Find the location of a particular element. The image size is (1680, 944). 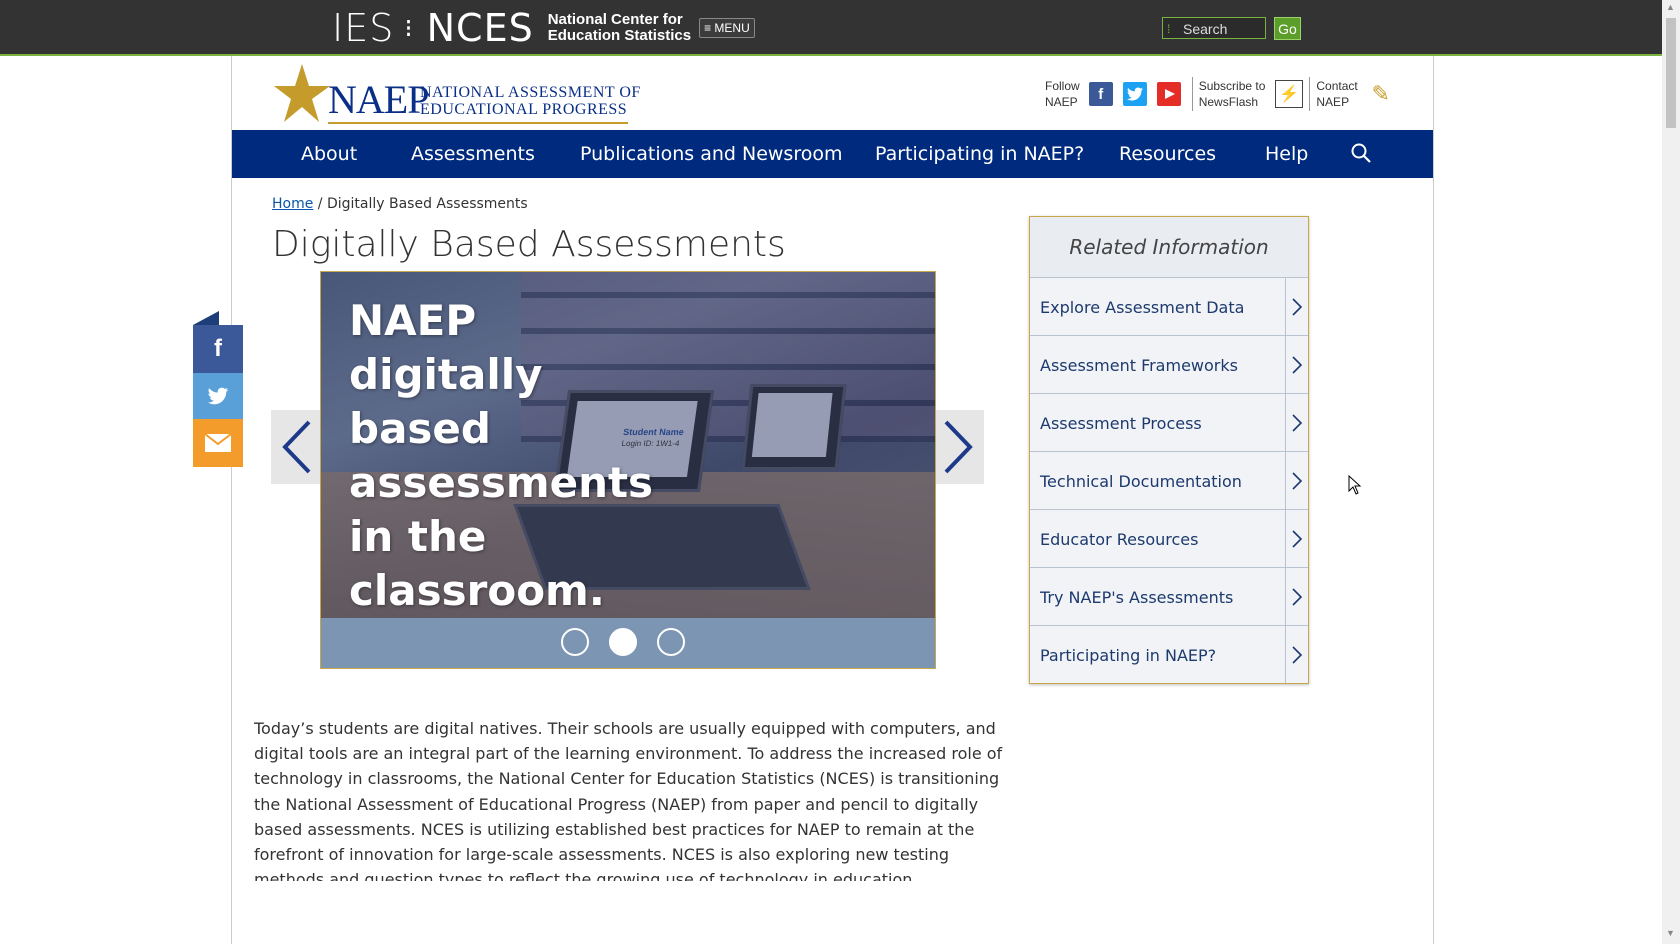

carousel-prev-button is located at coordinates (296, 447).